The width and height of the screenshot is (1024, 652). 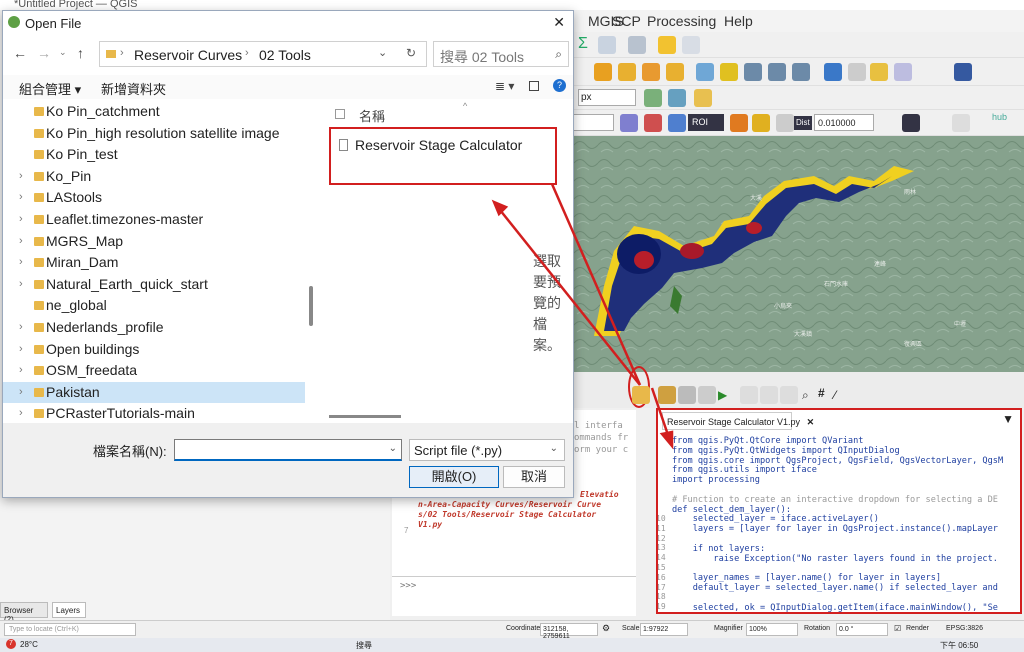 What do you see at coordinates (660, 411) in the screenshot?
I see `arrow-to-editor` at bounding box center [660, 411].